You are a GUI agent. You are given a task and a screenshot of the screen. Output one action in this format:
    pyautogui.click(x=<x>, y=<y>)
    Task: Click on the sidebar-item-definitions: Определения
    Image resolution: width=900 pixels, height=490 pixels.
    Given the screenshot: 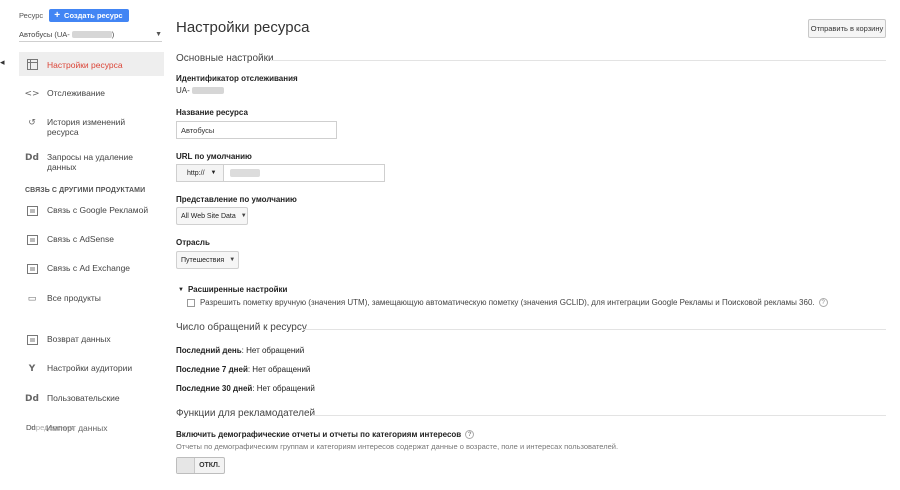 What is the action you would take?
    pyautogui.click(x=49, y=427)
    